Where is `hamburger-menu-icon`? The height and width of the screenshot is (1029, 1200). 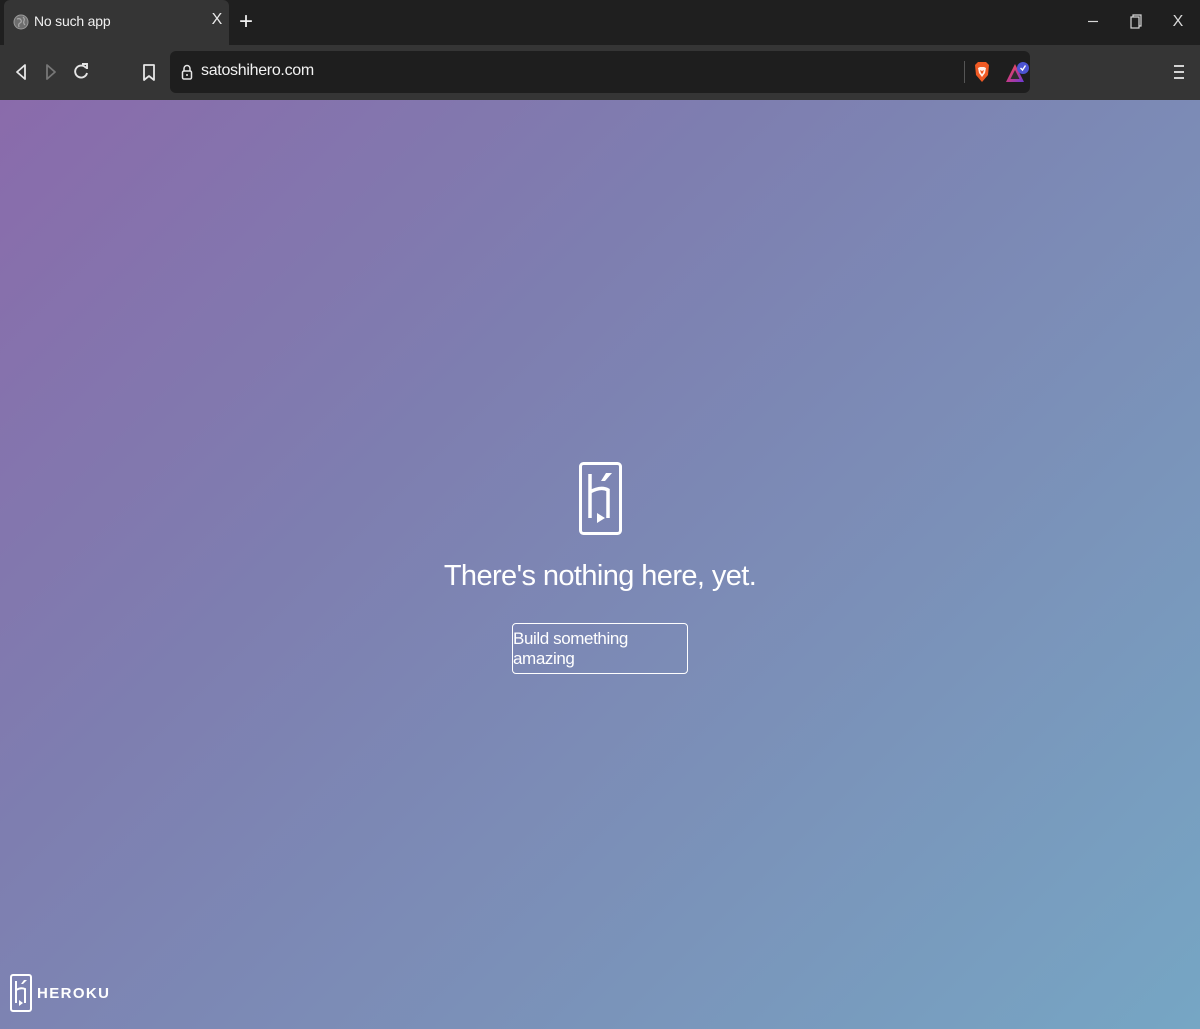
hamburger-menu-icon is located at coordinates (1179, 72).